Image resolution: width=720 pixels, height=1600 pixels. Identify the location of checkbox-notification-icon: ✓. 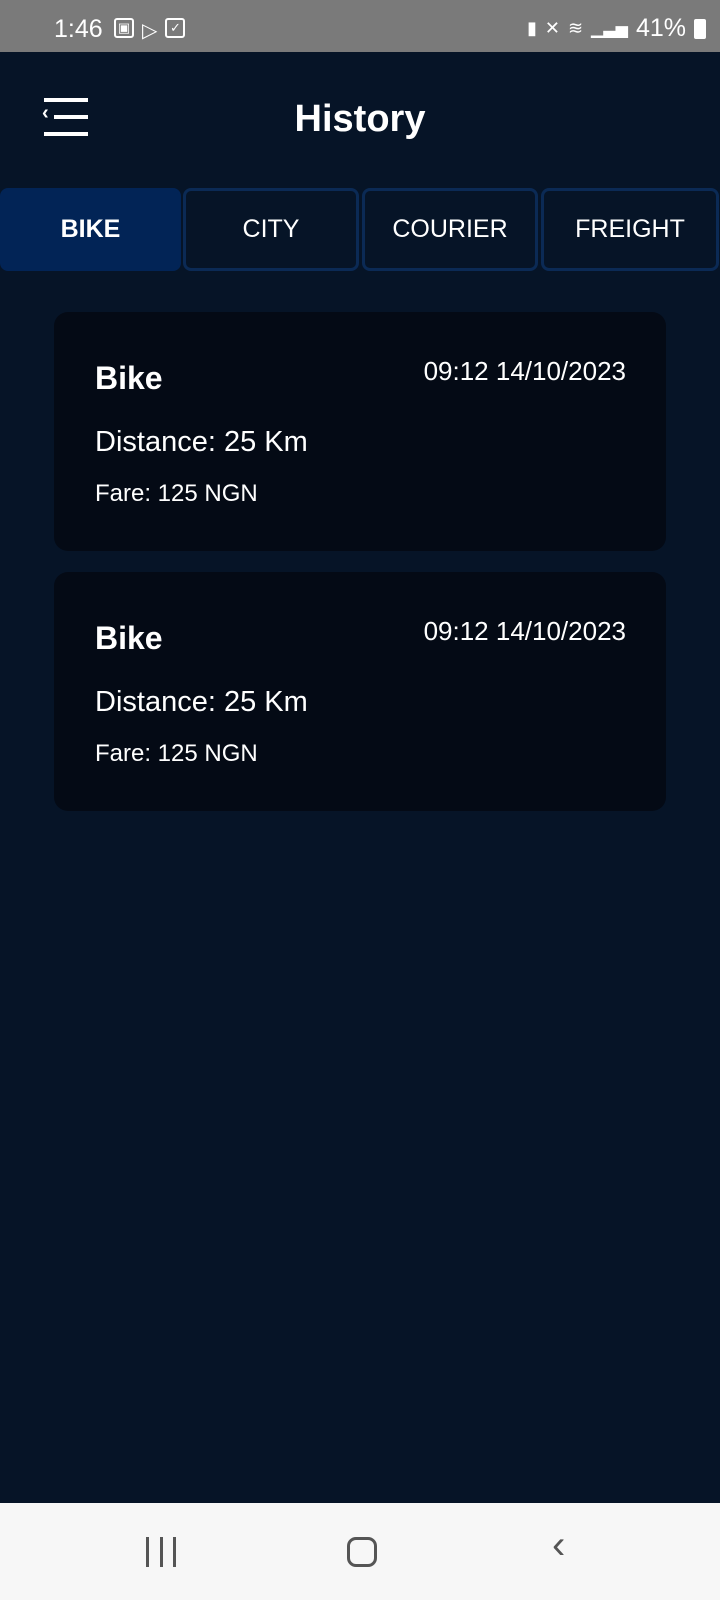
(175, 28).